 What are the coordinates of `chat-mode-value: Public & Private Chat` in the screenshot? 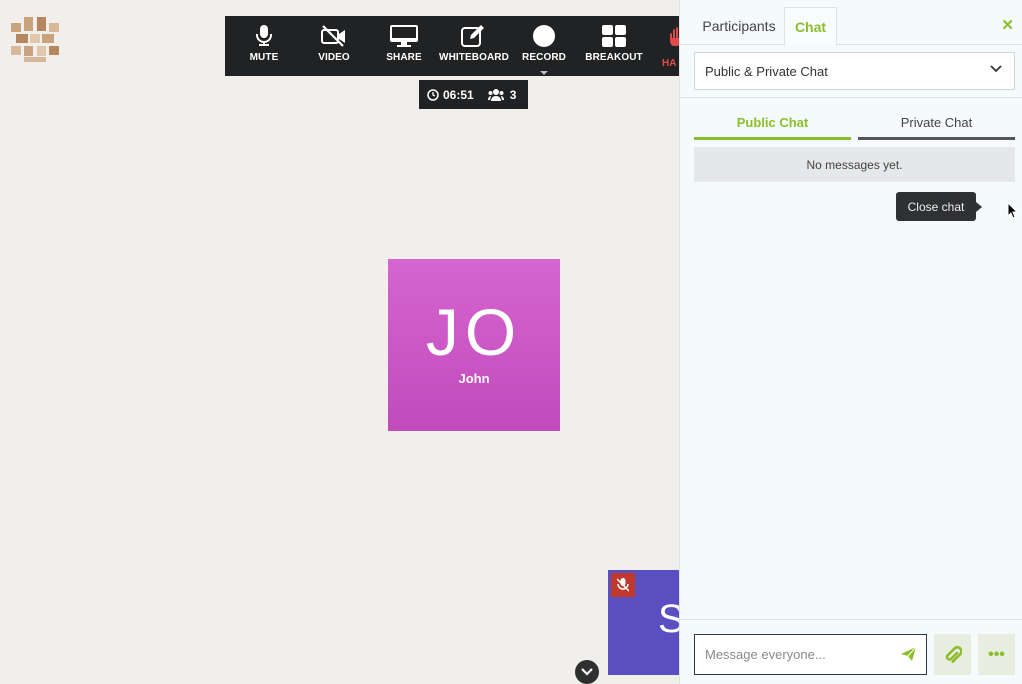 It's located at (766, 71).